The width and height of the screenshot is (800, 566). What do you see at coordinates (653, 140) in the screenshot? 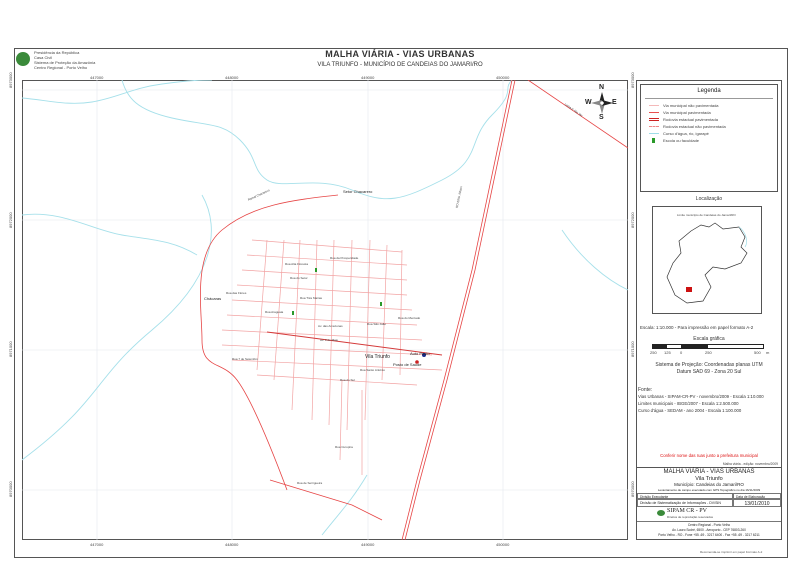
I see `school-legend-icon` at bounding box center [653, 140].